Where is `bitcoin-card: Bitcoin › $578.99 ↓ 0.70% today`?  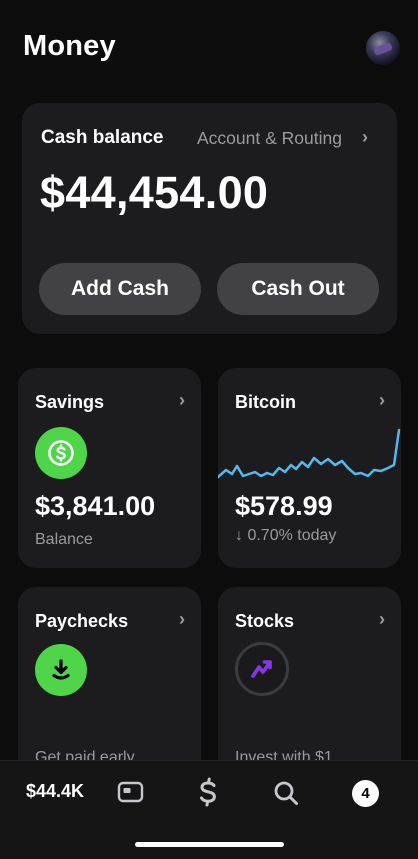 bitcoin-card: Bitcoin › $578.99 ↓ 0.70% today is located at coordinates (309, 468).